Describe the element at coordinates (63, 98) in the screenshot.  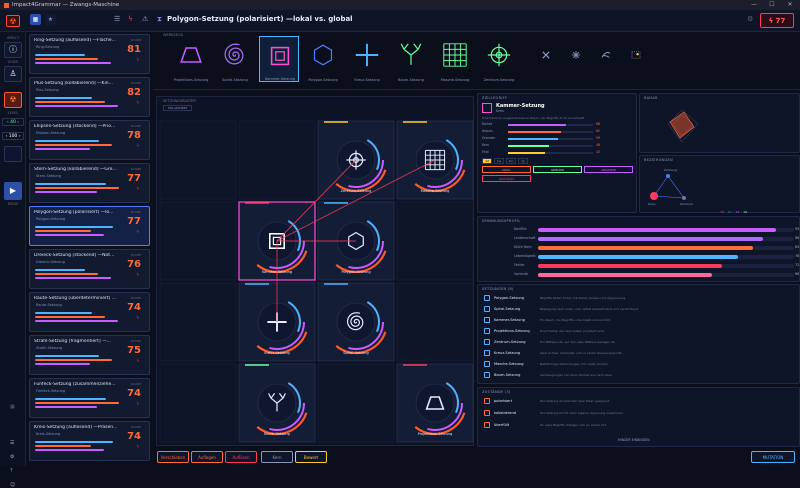
I see `list-item-bar` at that location.